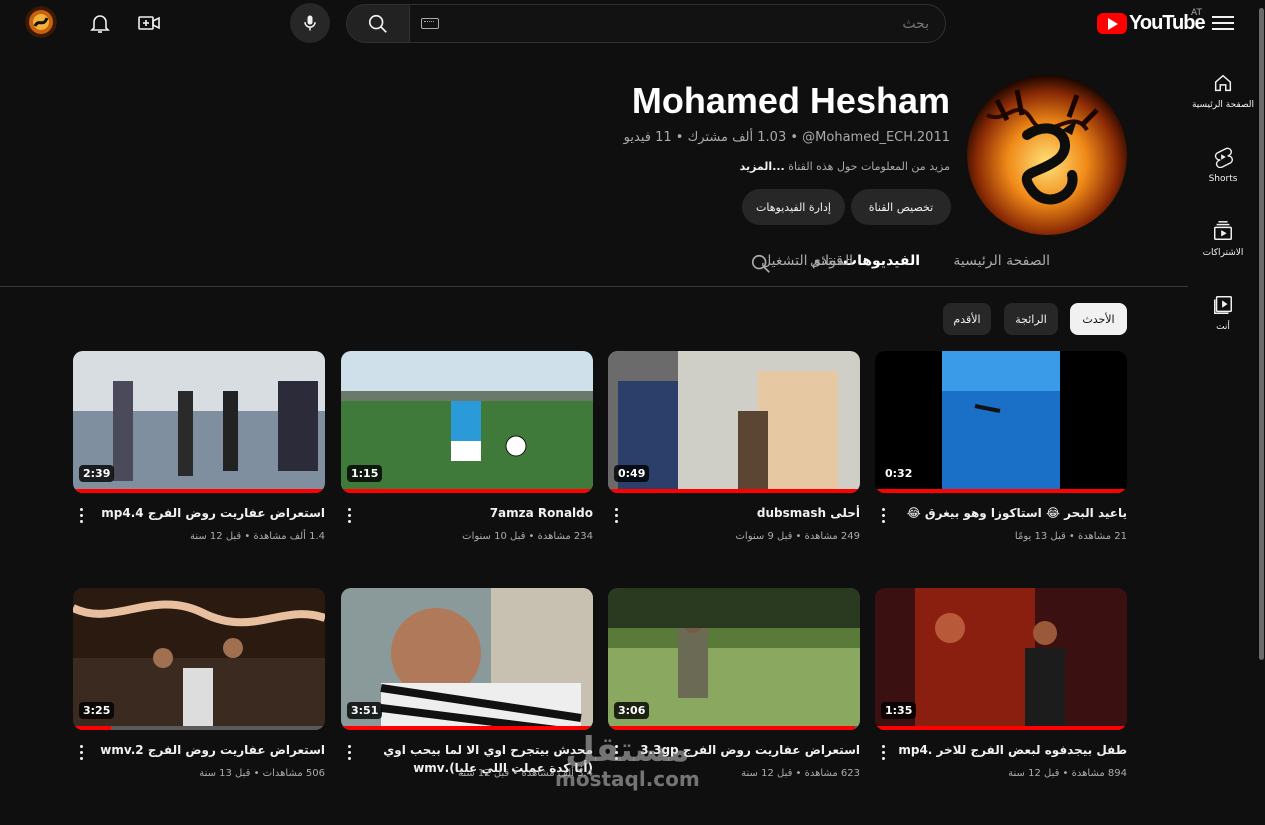  Describe the element at coordinates (97, 473) in the screenshot. I see `video-duration: 2:39` at that location.